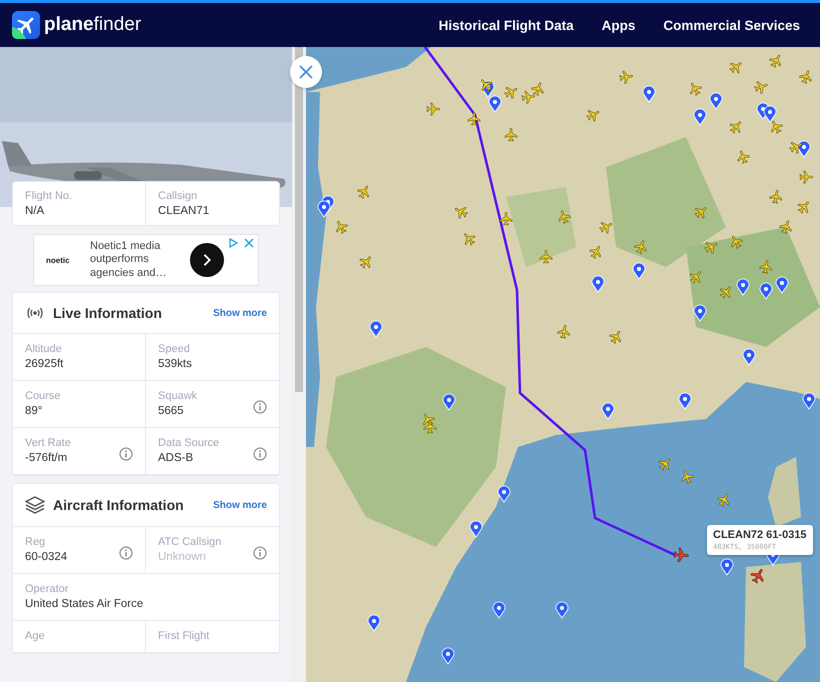 This screenshot has width=820, height=682. Describe the element at coordinates (299, 219) in the screenshot. I see `scrollbar-thumb` at that location.